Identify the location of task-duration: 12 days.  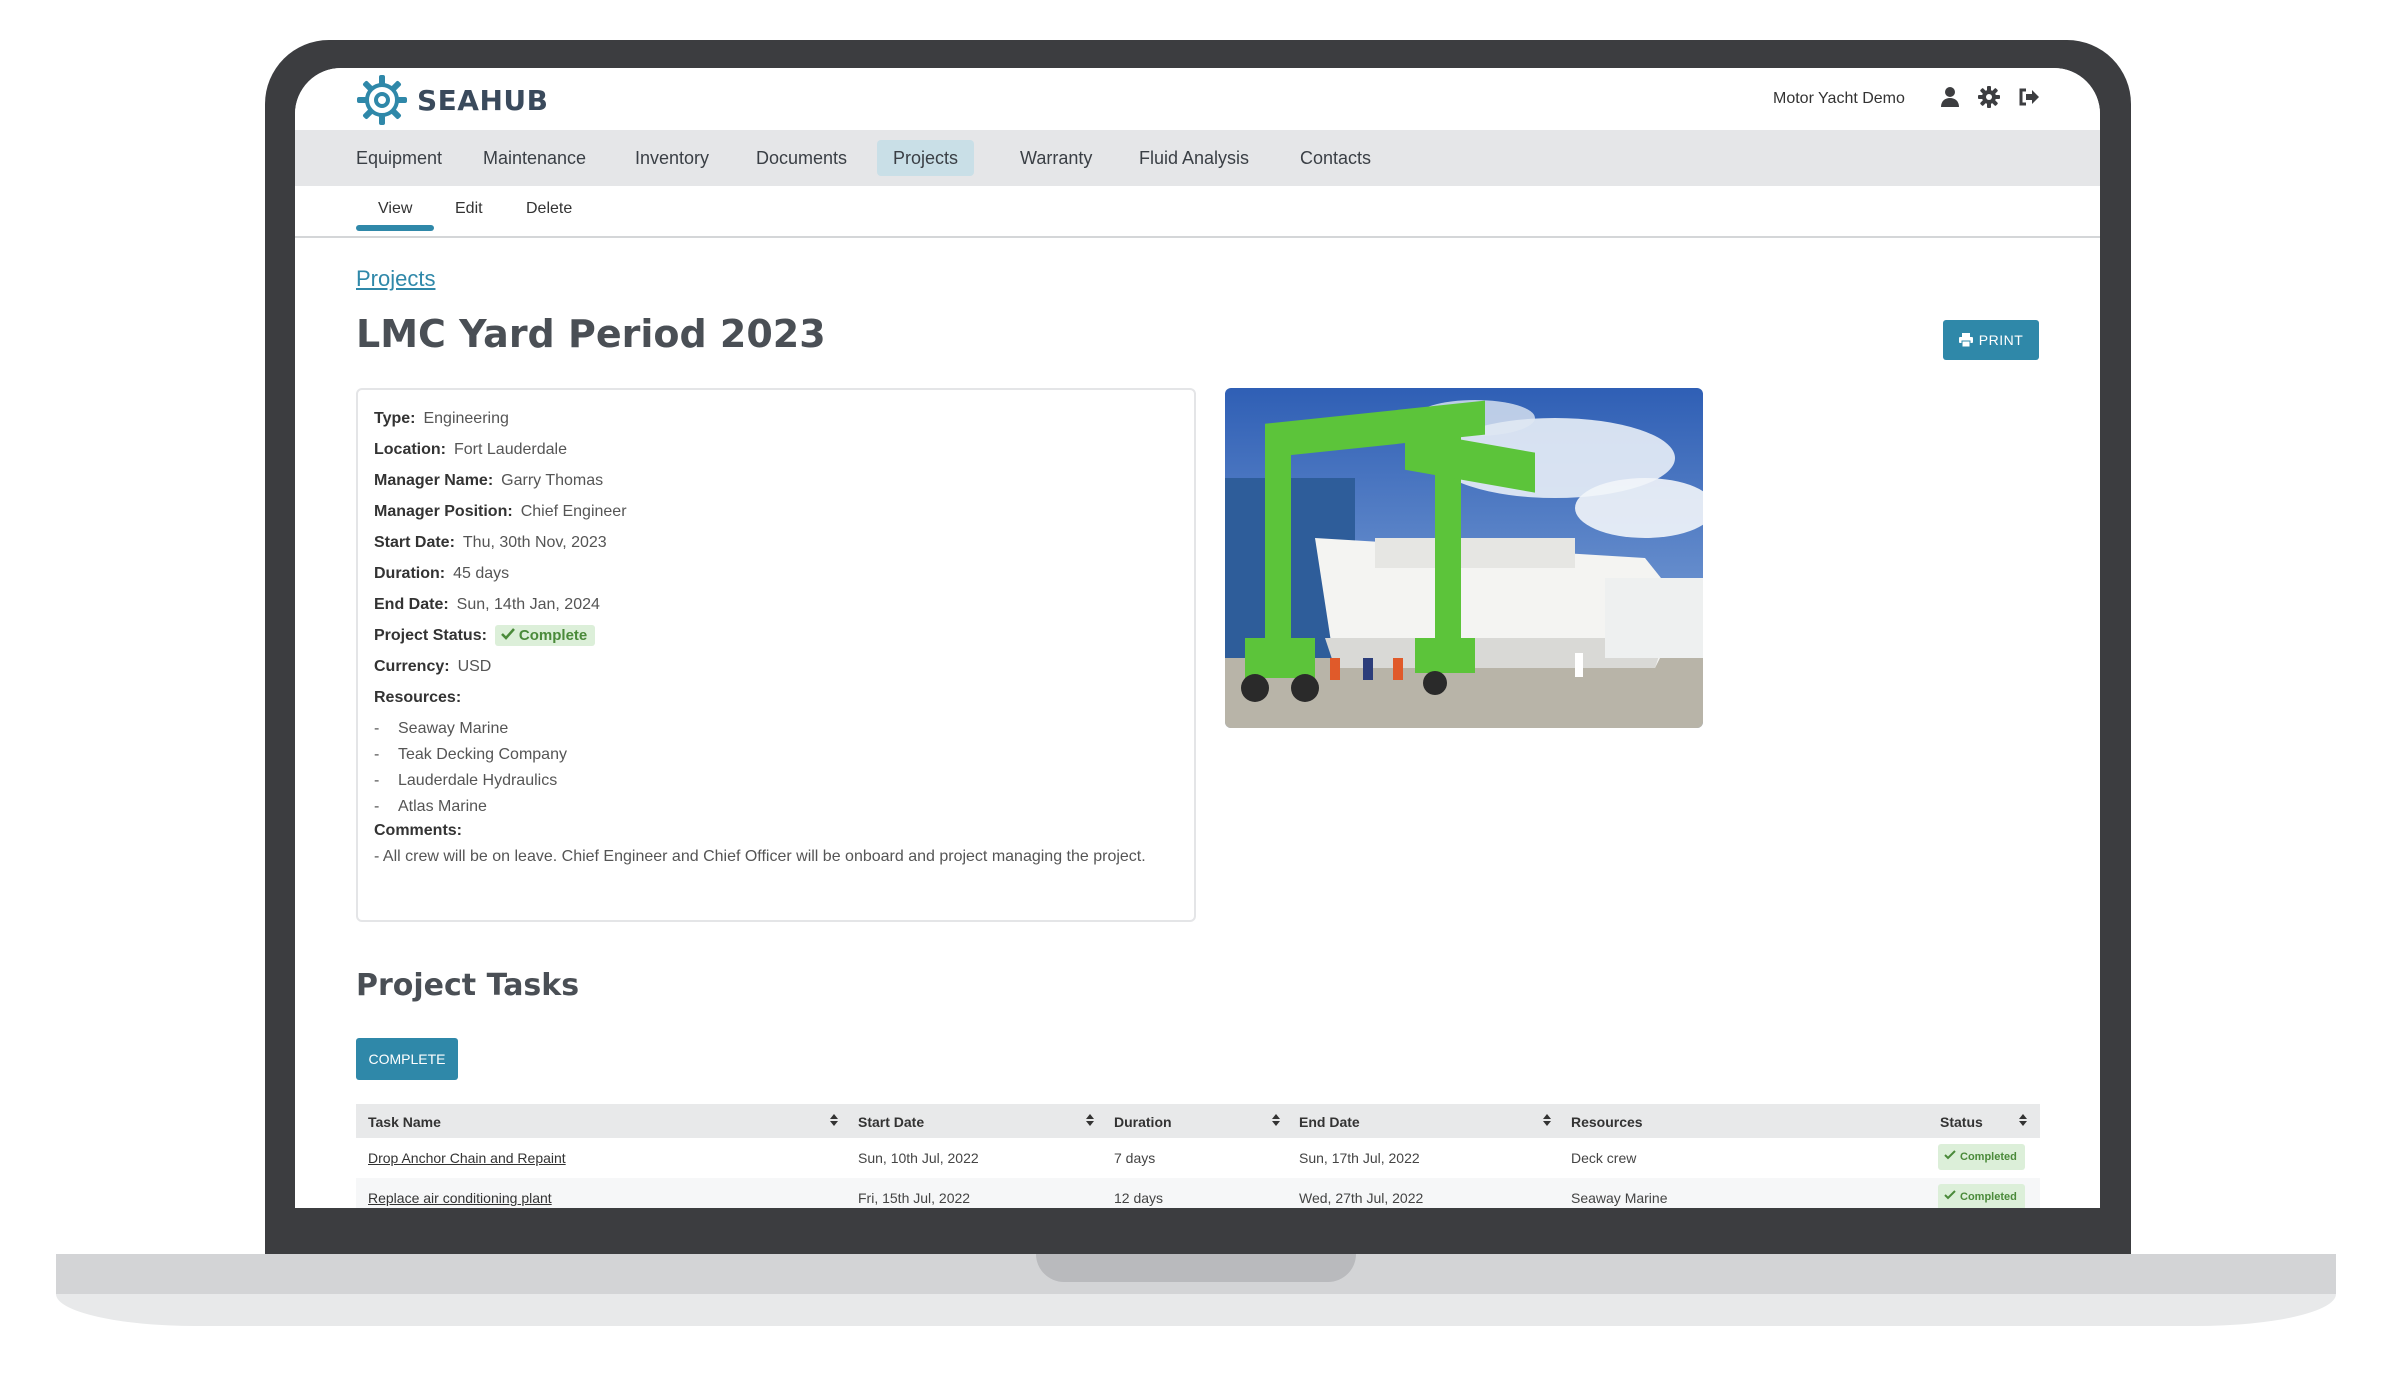
(1139, 1198).